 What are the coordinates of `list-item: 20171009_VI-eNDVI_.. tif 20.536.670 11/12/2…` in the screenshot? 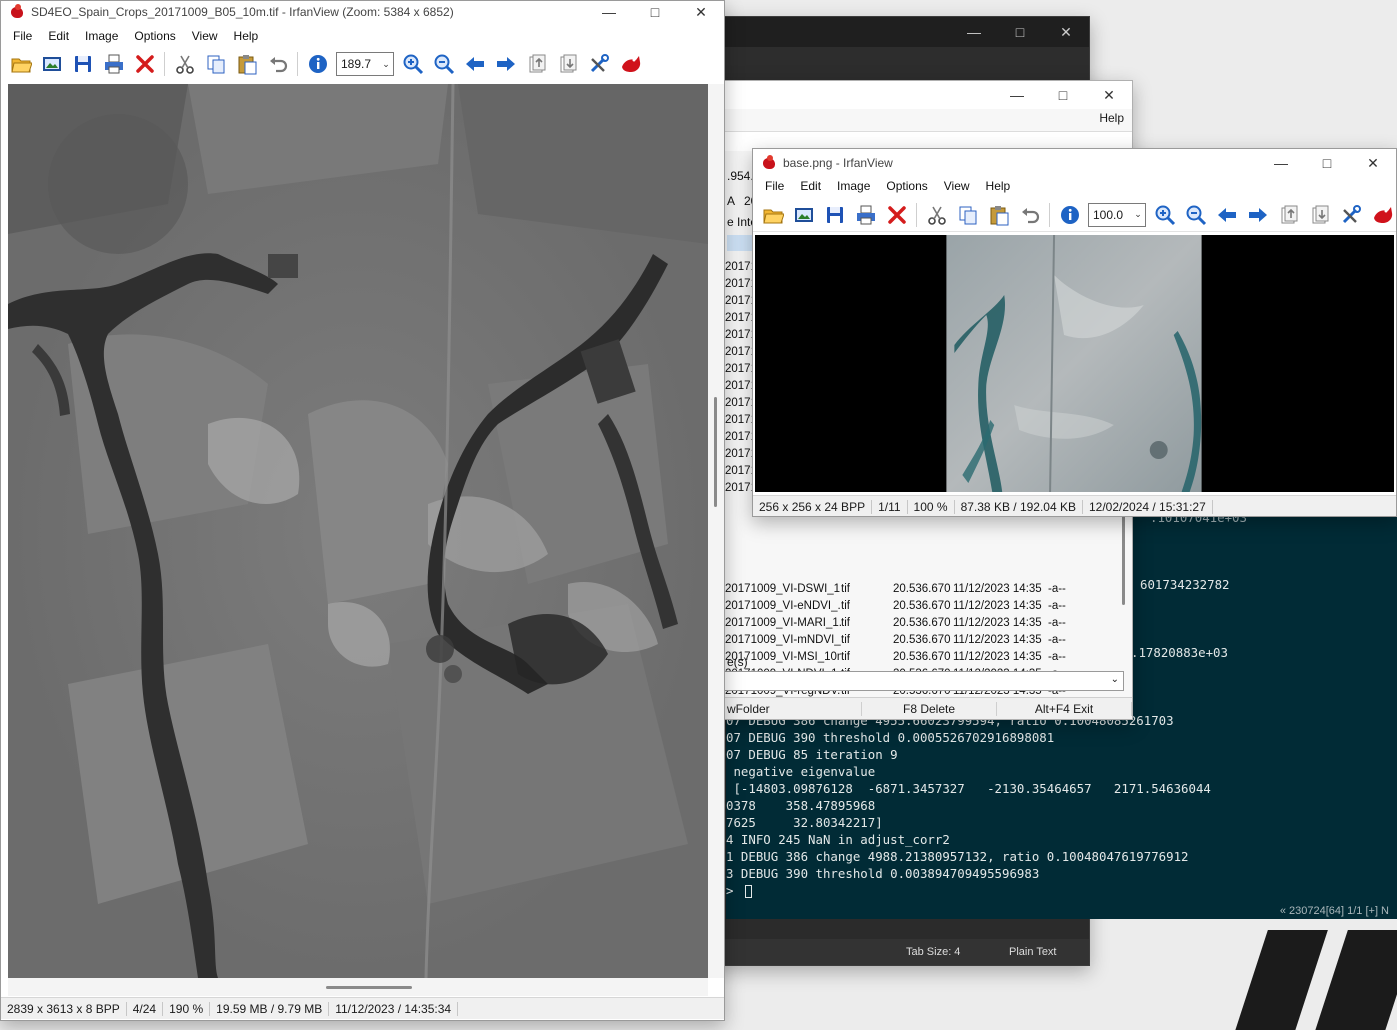 It's located at (906, 608).